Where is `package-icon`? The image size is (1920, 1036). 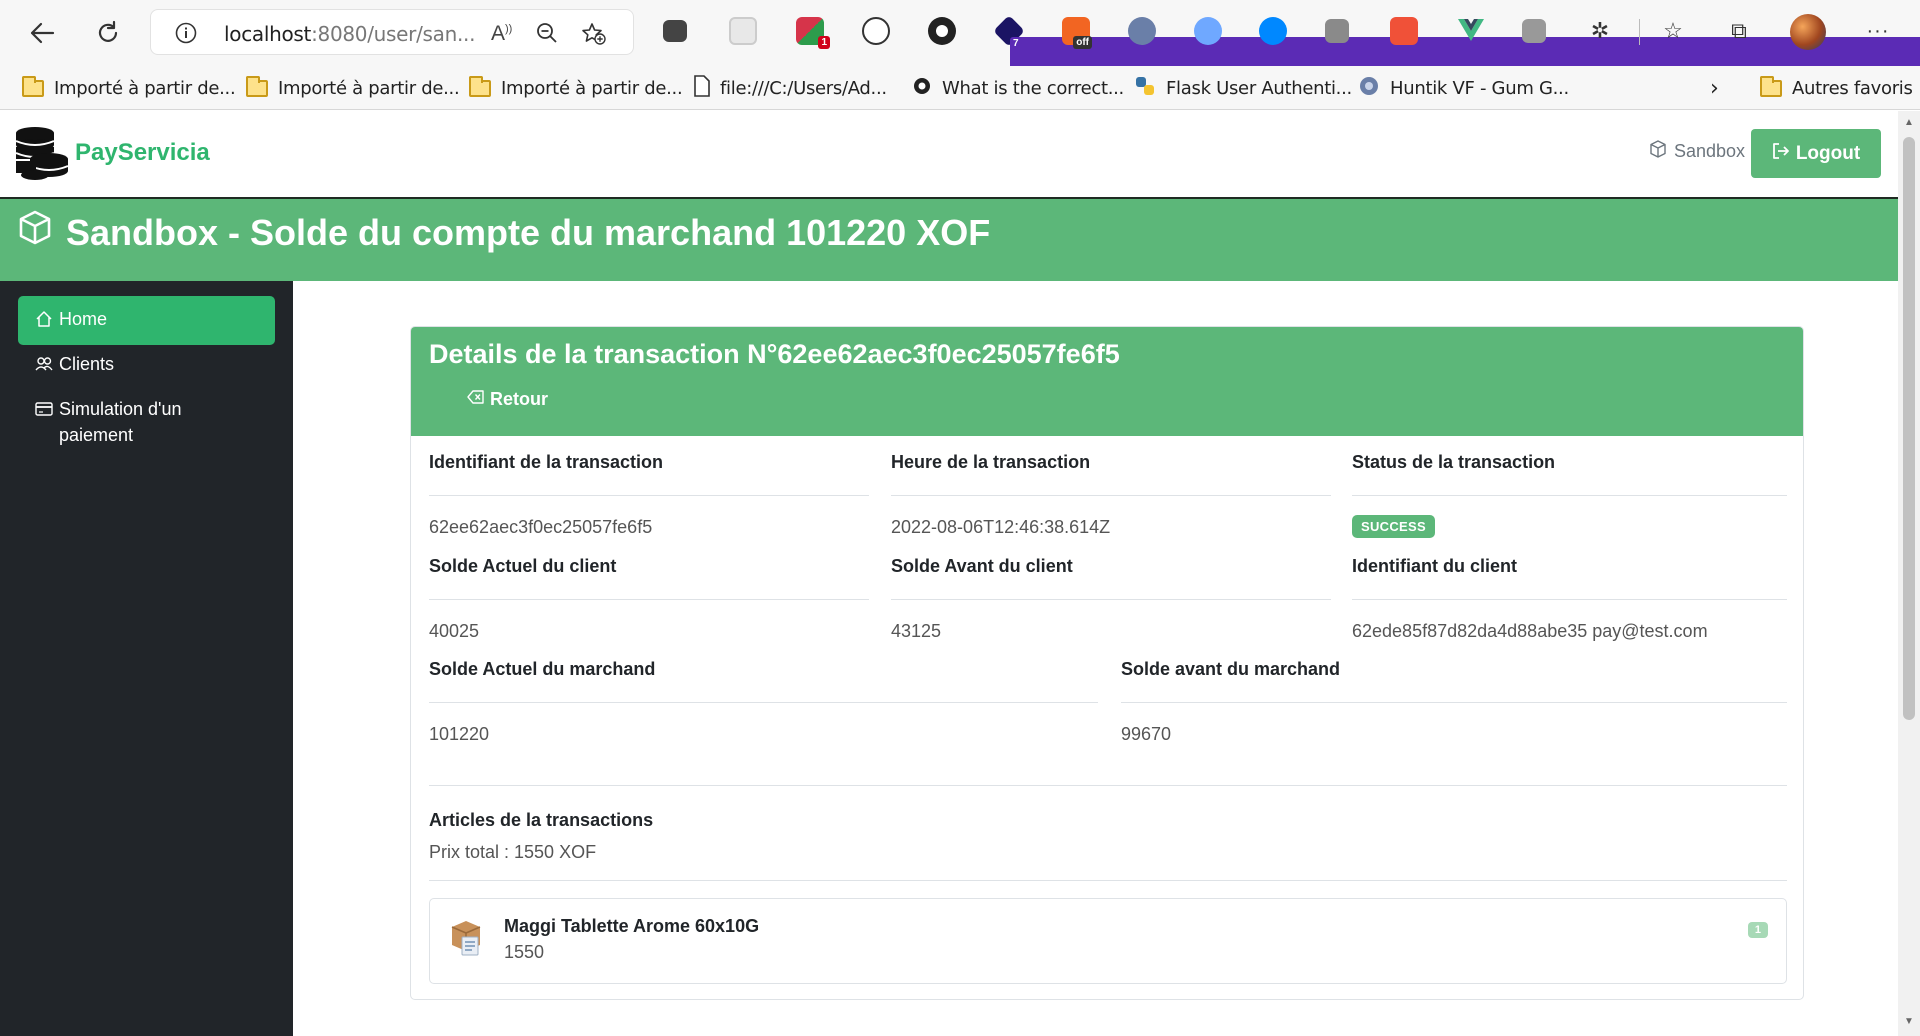 package-icon is located at coordinates (466, 939).